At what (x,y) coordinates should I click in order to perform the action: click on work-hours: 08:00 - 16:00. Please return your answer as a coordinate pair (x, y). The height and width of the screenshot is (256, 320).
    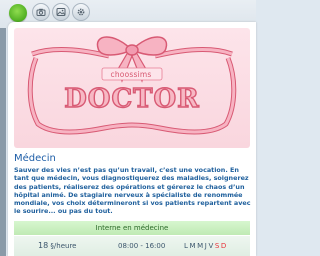
    Looking at the image, I should click on (142, 246).